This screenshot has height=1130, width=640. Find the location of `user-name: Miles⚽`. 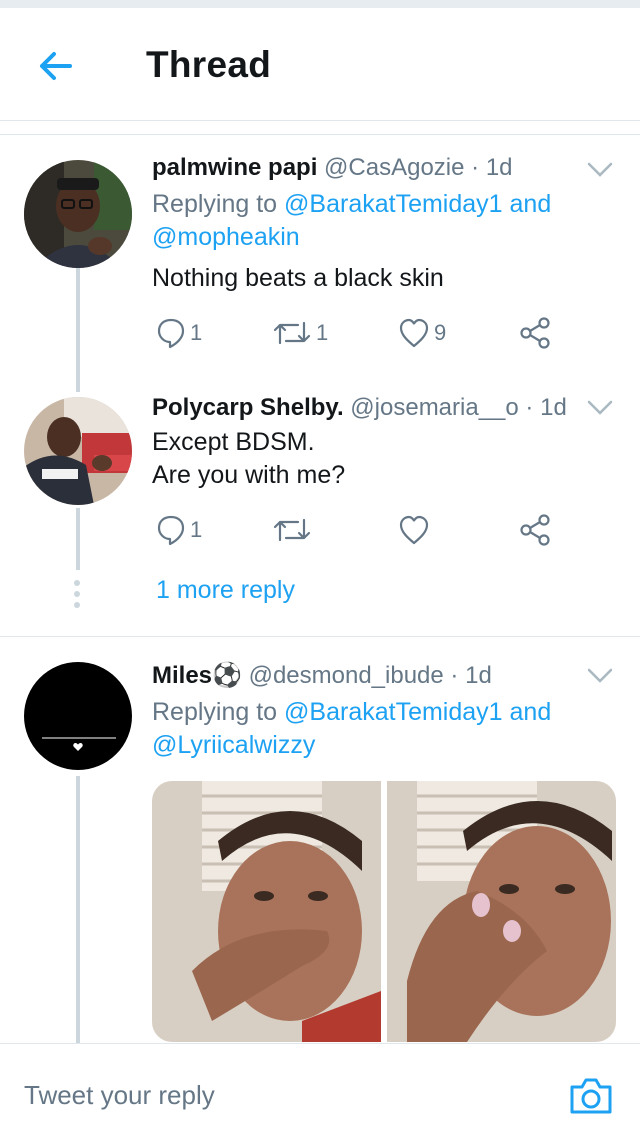

user-name: Miles⚽ is located at coordinates (197, 675).